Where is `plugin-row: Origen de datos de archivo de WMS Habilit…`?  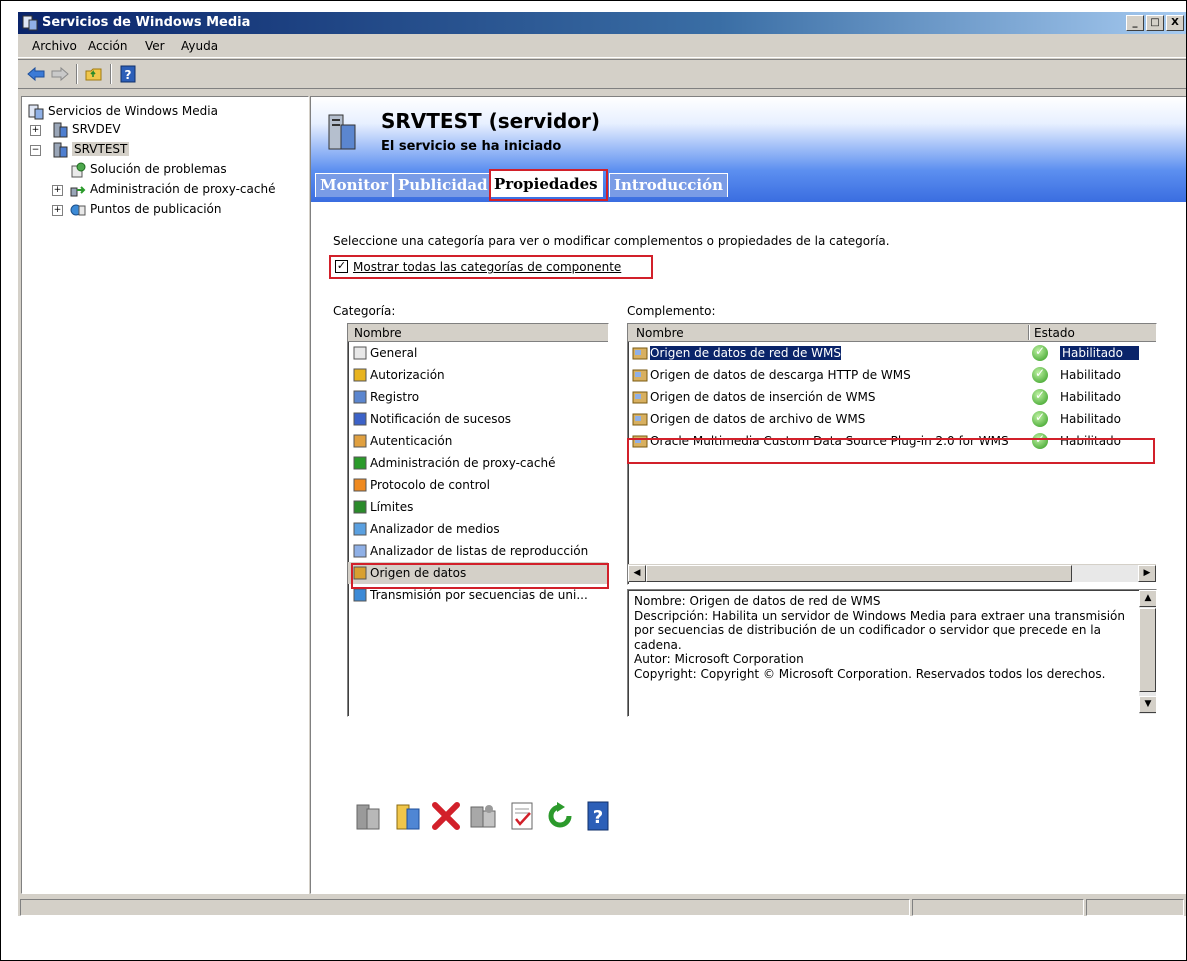 plugin-row: Origen de datos de archivo de WMS Habilit… is located at coordinates (892, 419).